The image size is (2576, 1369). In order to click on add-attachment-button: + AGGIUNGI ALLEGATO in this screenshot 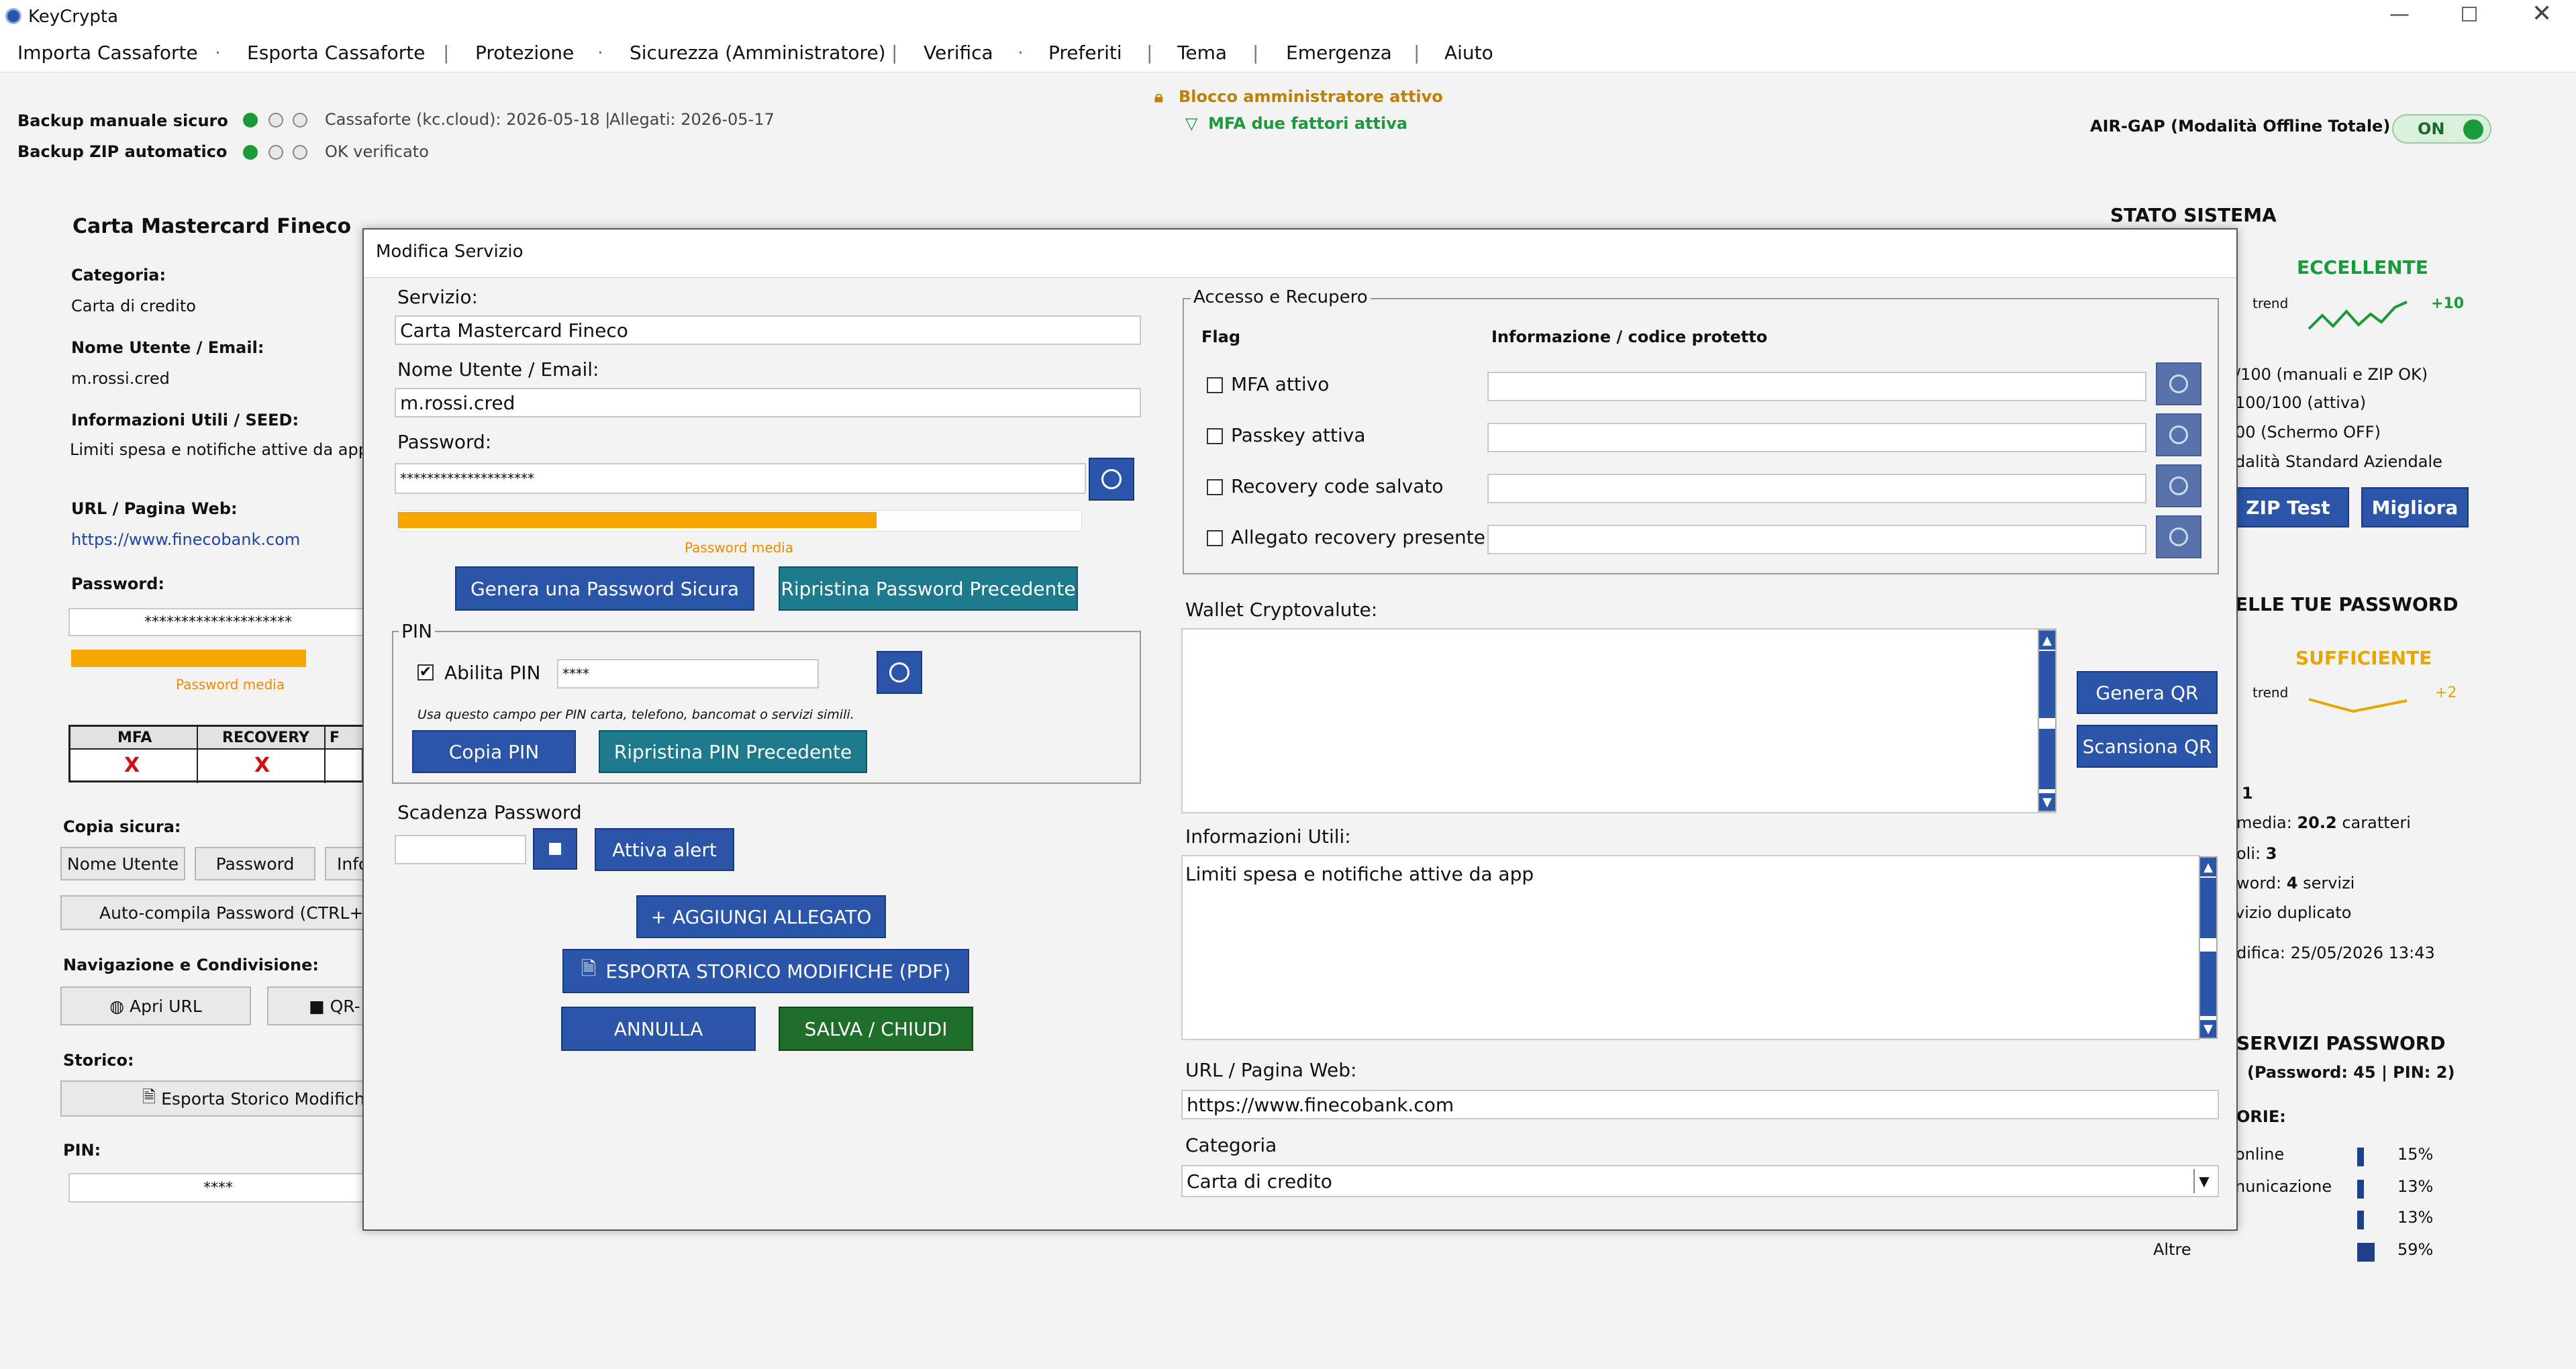, I will do `click(761, 916)`.